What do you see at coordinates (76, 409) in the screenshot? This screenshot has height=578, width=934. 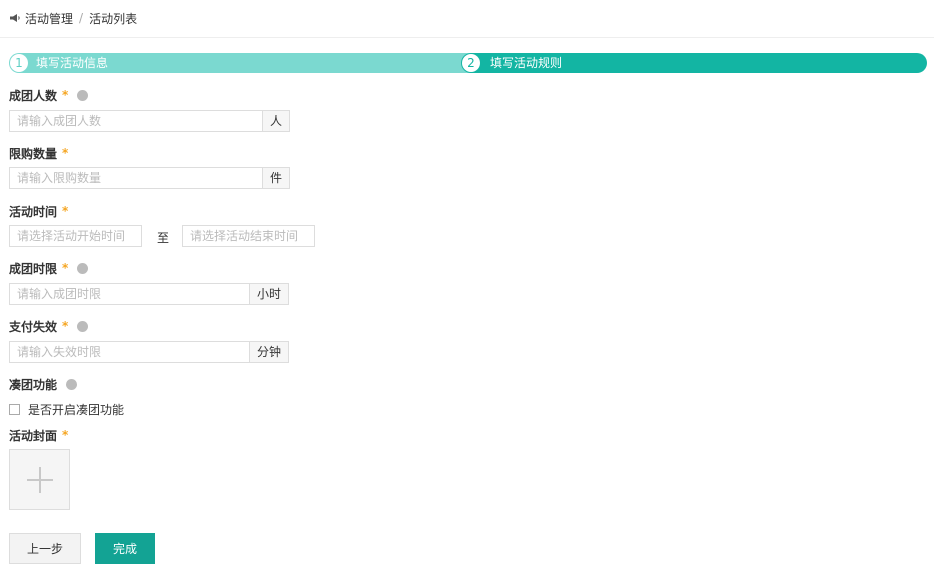 I see `auto-group-checkbox-label: 是否开启凑团功能` at bounding box center [76, 409].